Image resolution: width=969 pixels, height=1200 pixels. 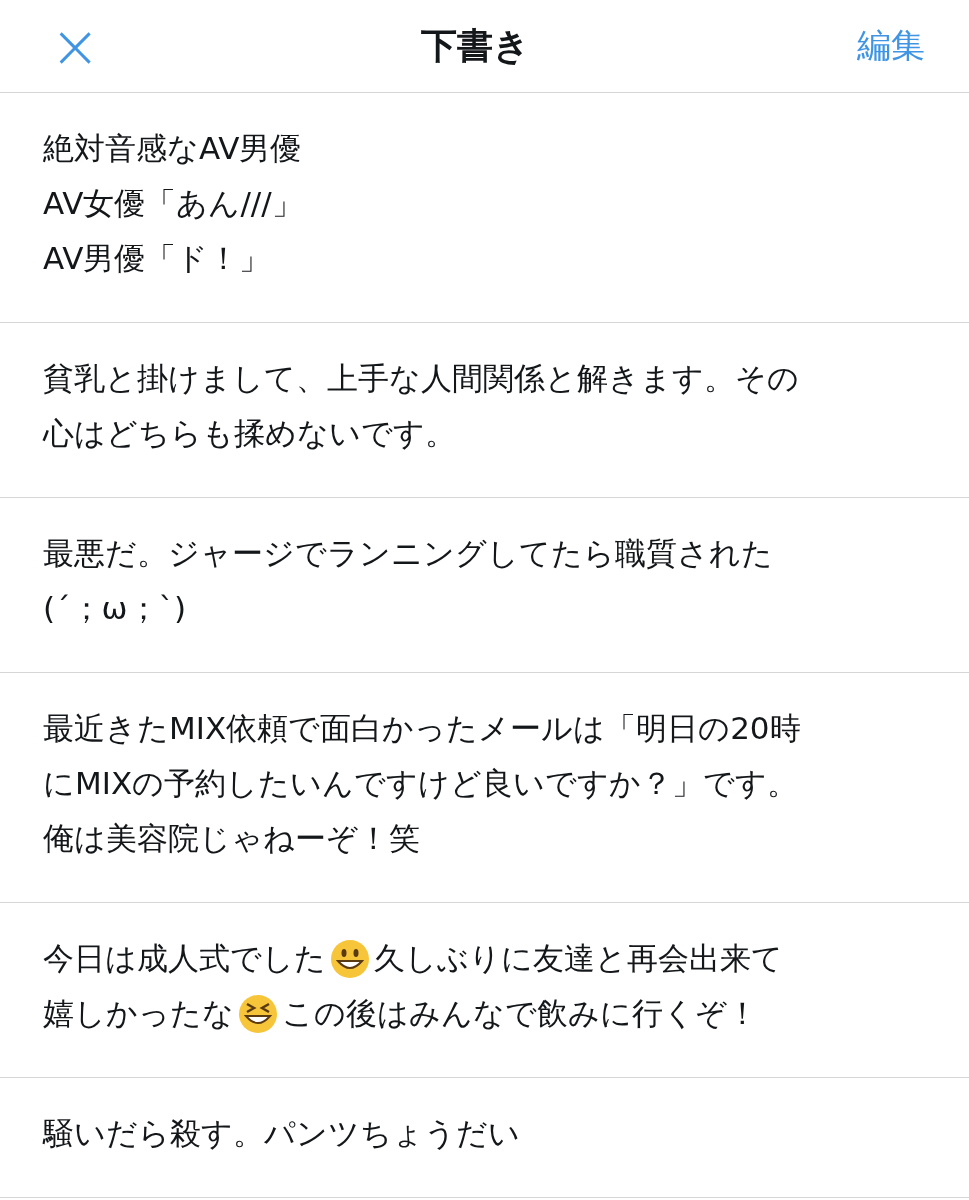 I want to click on draft-text: にMIXの予約したいんですけど良いですか？」です。, so click(x=421, y=783).